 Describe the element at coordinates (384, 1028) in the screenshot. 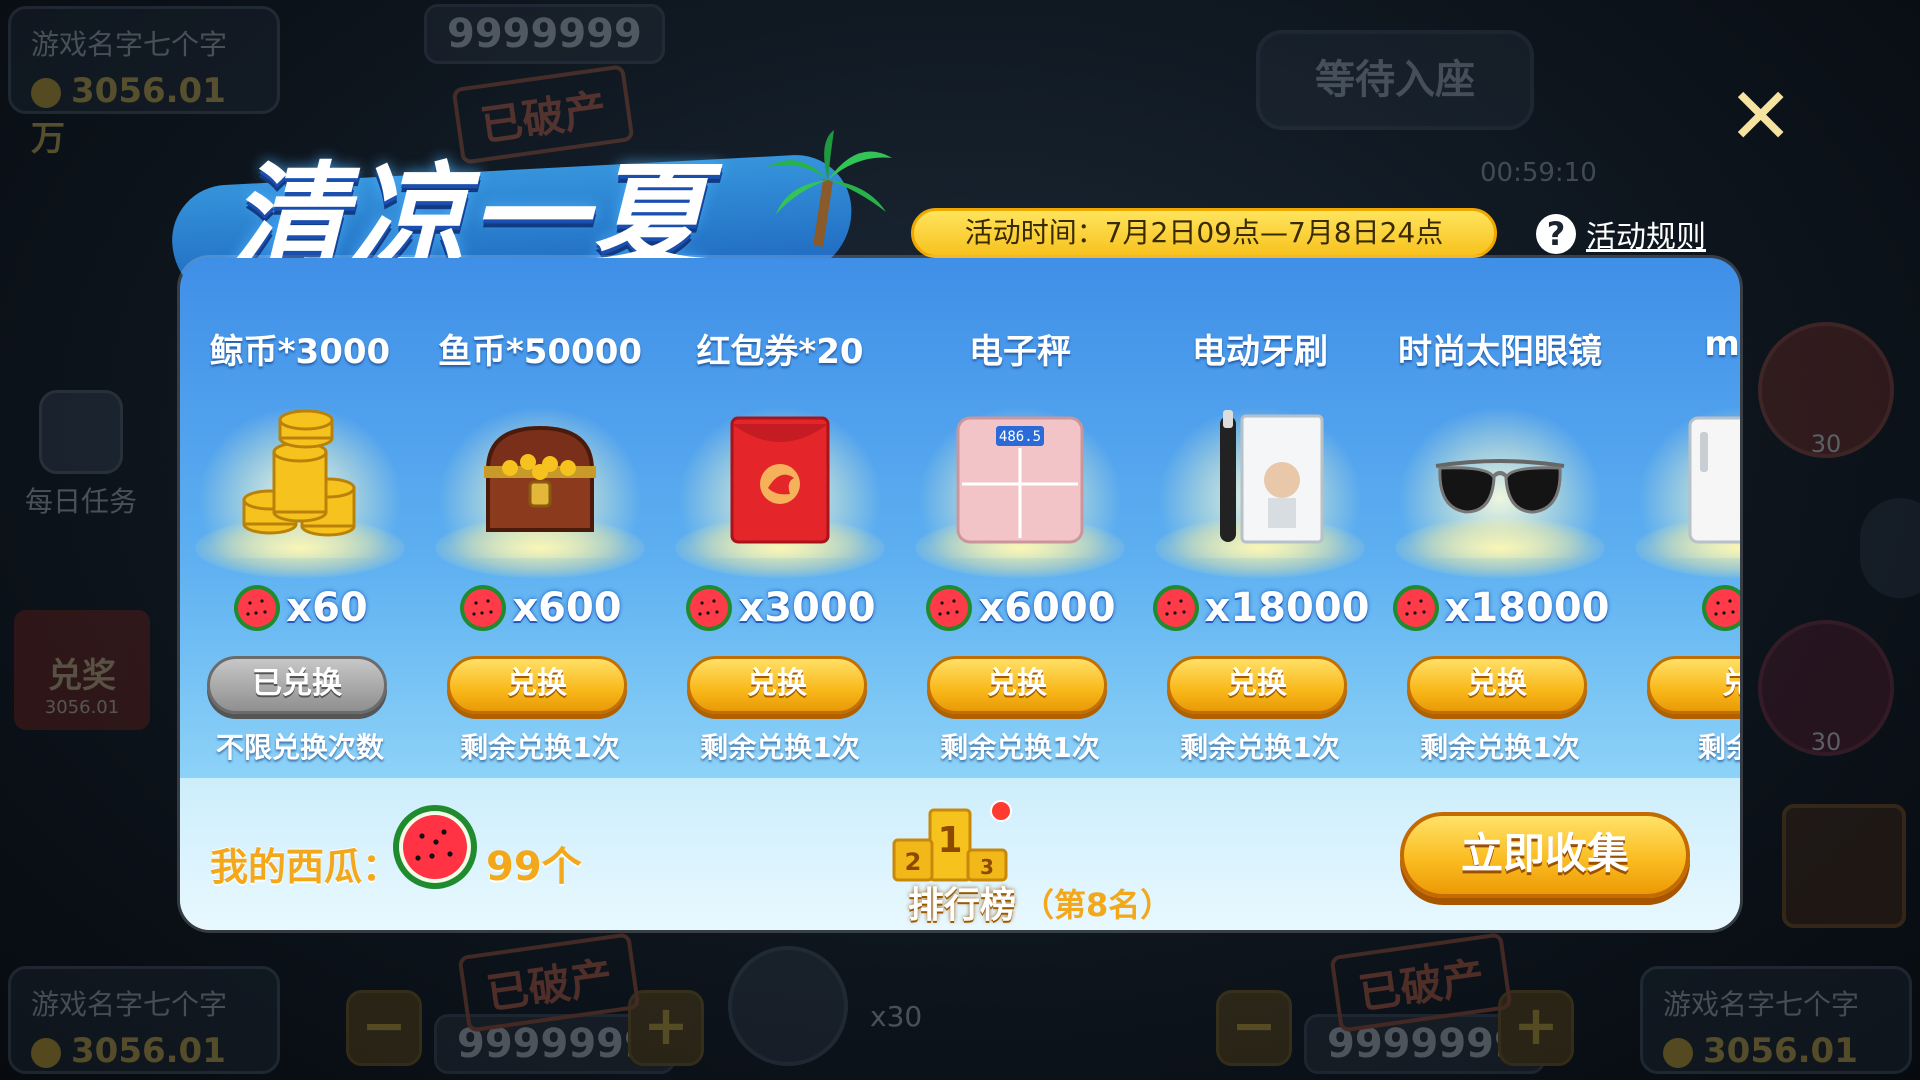

I see `decrease-bet-button: −` at that location.